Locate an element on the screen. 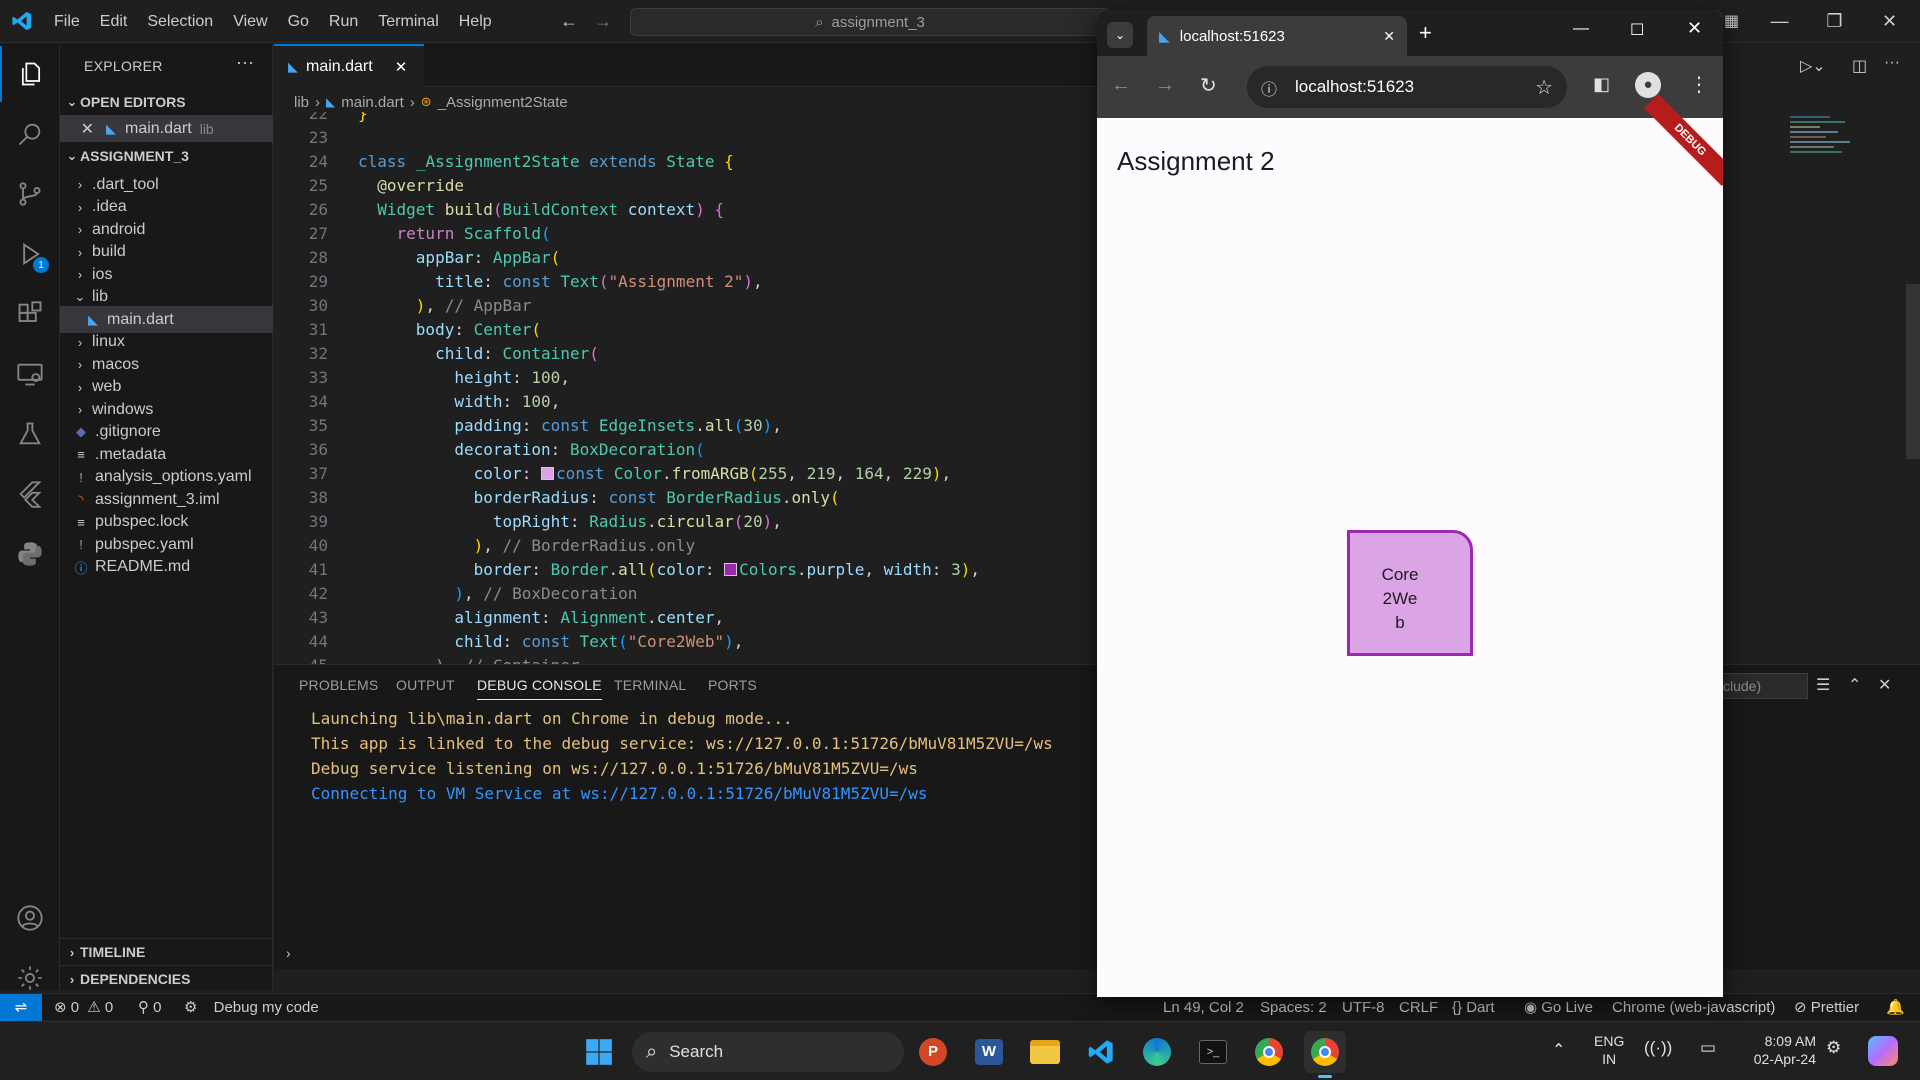 The height and width of the screenshot is (1080, 1920). minimize-icon: — is located at coordinates (1779, 21).